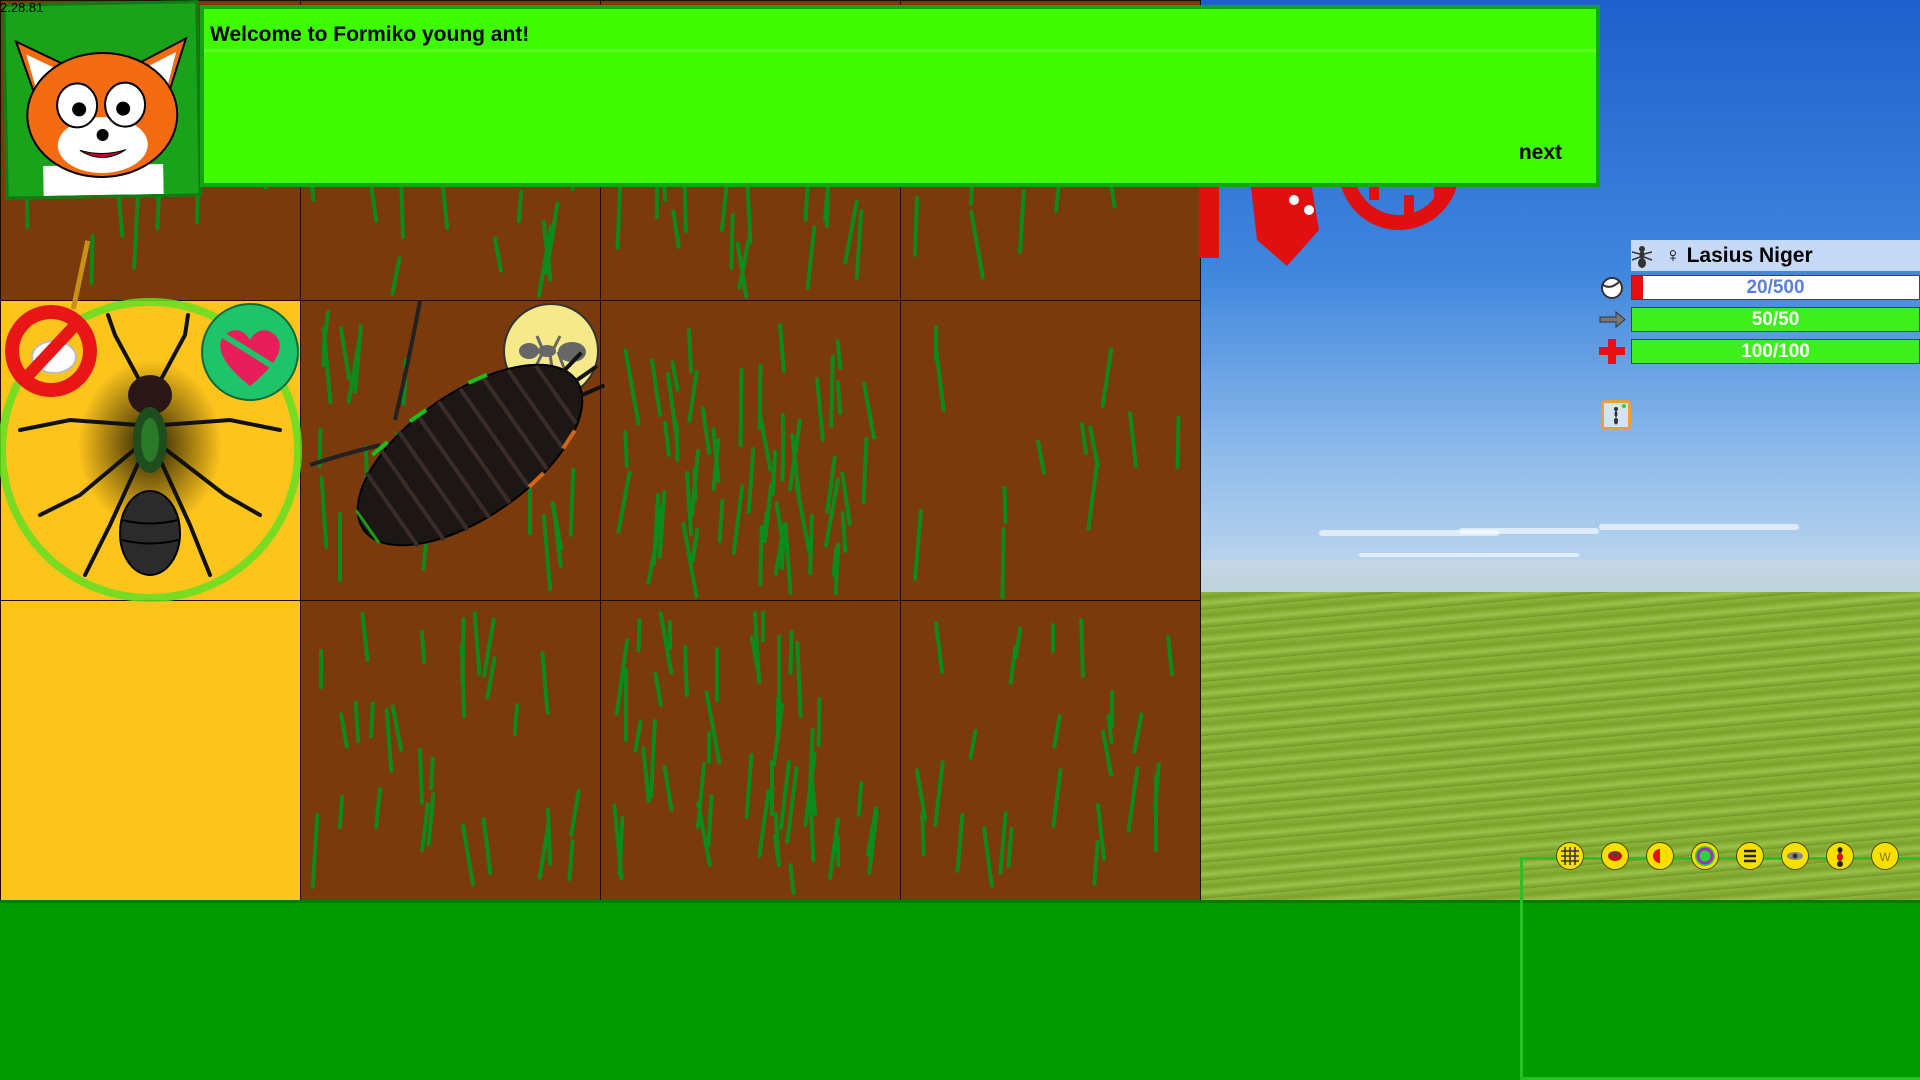 This screenshot has height=1080, width=1920. What do you see at coordinates (101, 116) in the screenshot?
I see `fox-face-icon` at bounding box center [101, 116].